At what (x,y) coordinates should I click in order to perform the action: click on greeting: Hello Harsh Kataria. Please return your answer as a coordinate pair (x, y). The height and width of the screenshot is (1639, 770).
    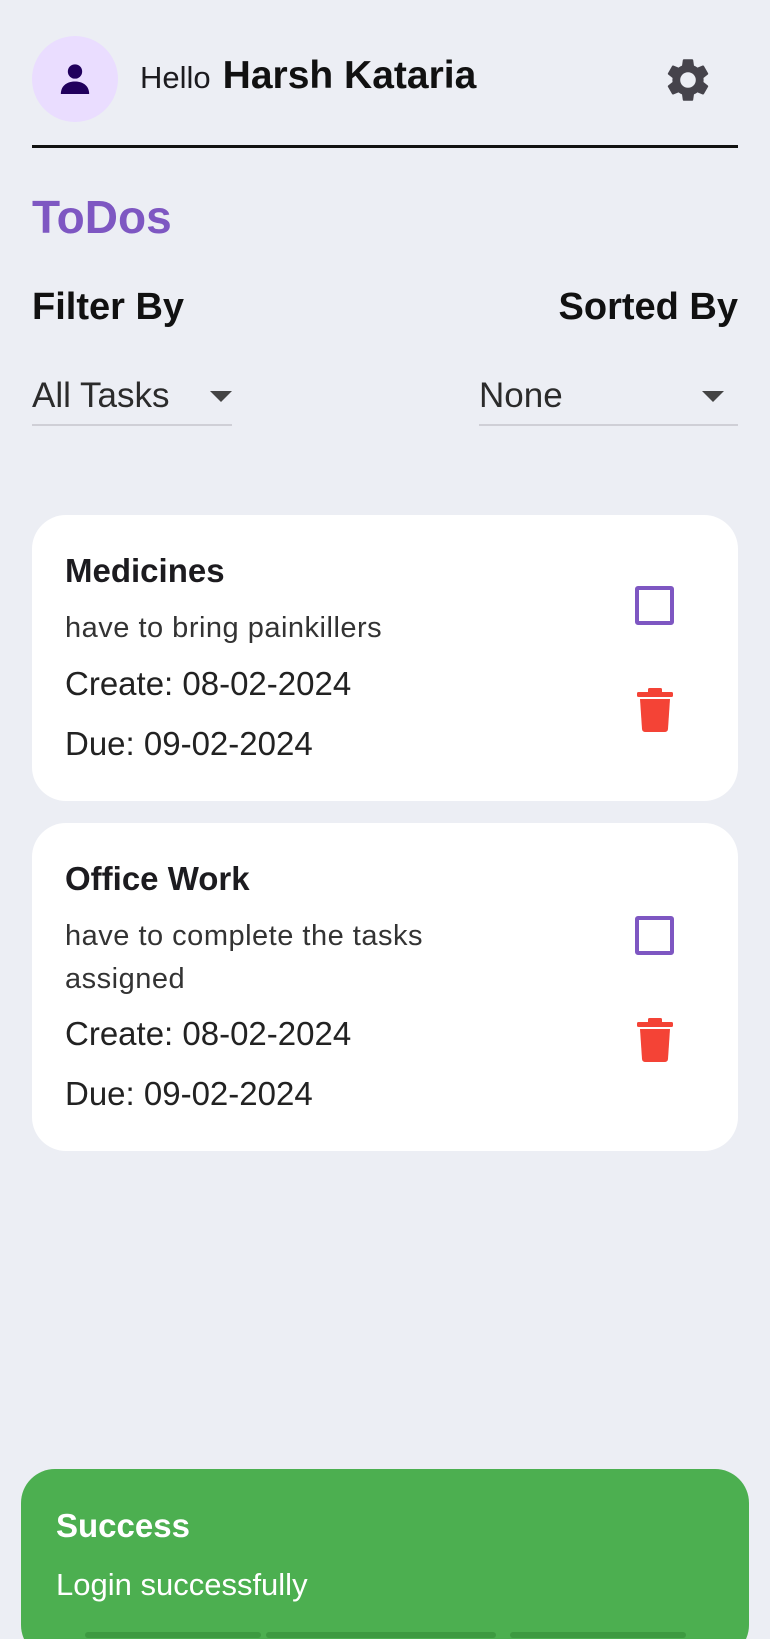
    Looking at the image, I should click on (308, 76).